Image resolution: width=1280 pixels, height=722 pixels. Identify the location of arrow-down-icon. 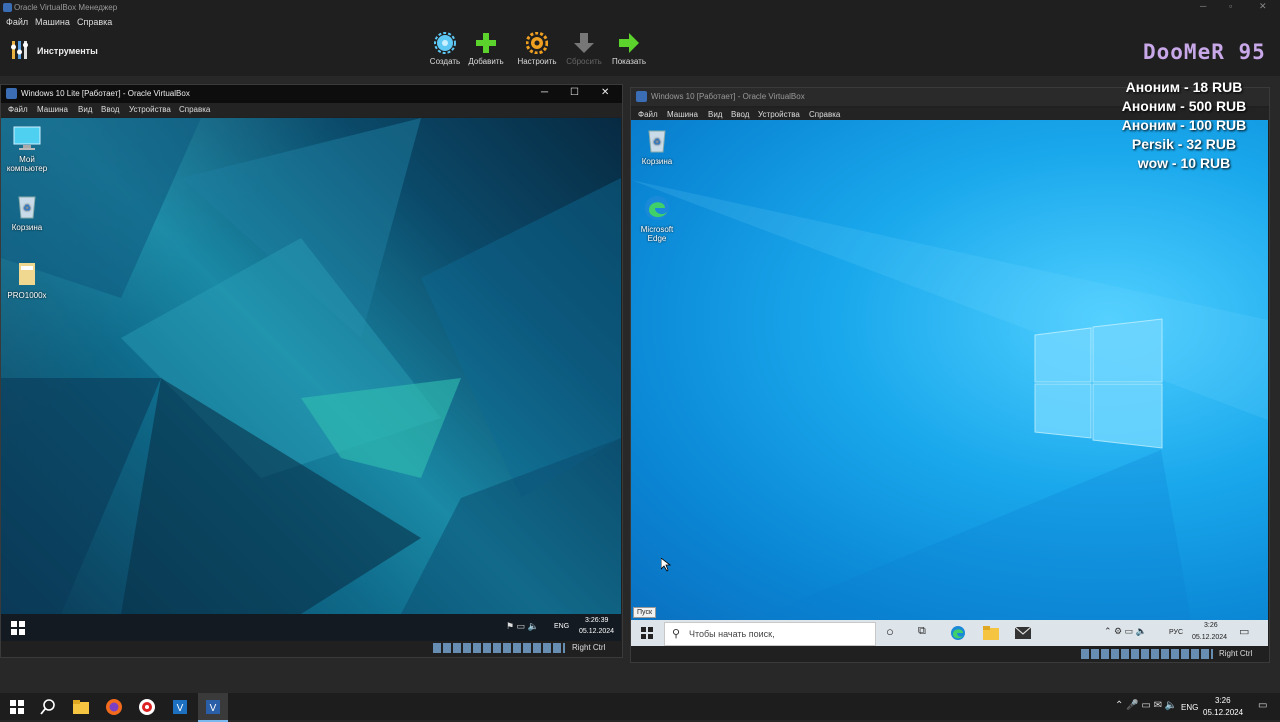
(584, 43).